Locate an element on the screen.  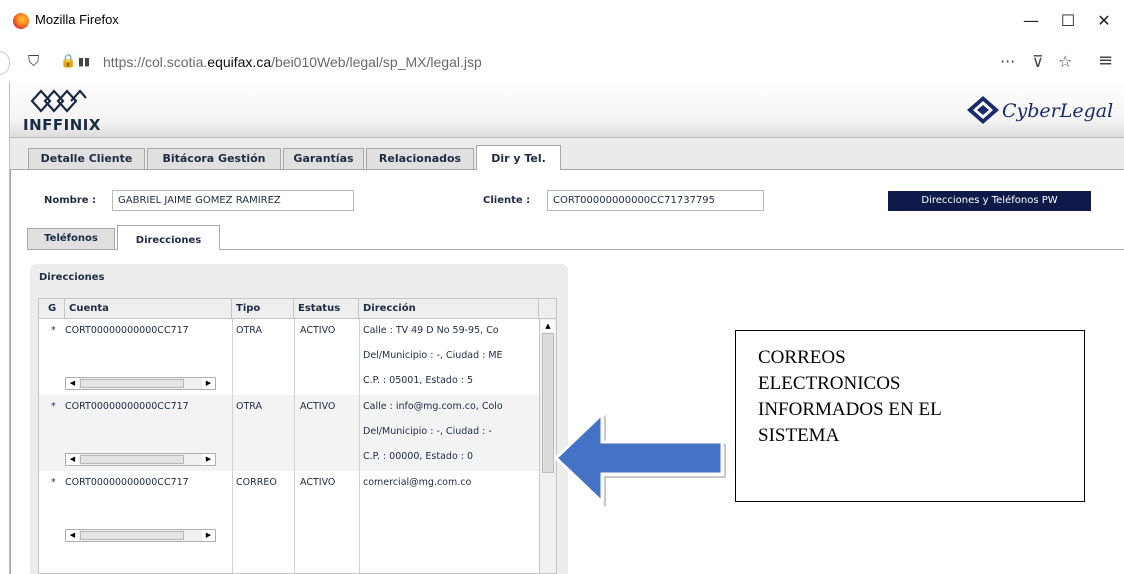
row-1-estatus: ACTIVO is located at coordinates (318, 330).